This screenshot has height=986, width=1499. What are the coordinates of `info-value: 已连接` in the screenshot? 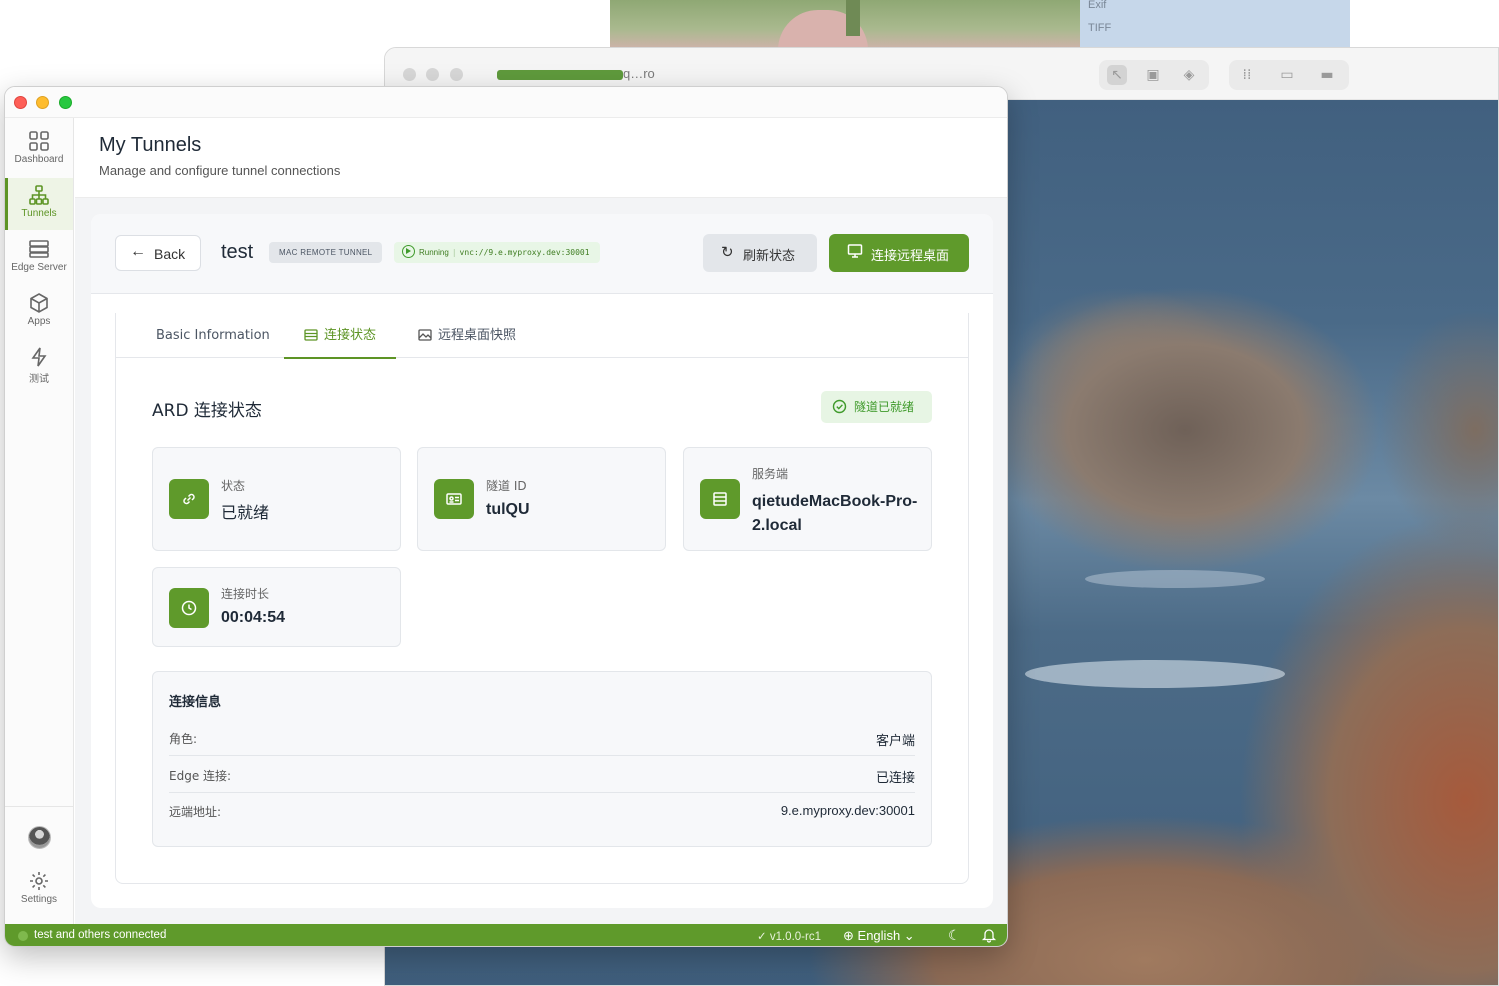 It's located at (895, 777).